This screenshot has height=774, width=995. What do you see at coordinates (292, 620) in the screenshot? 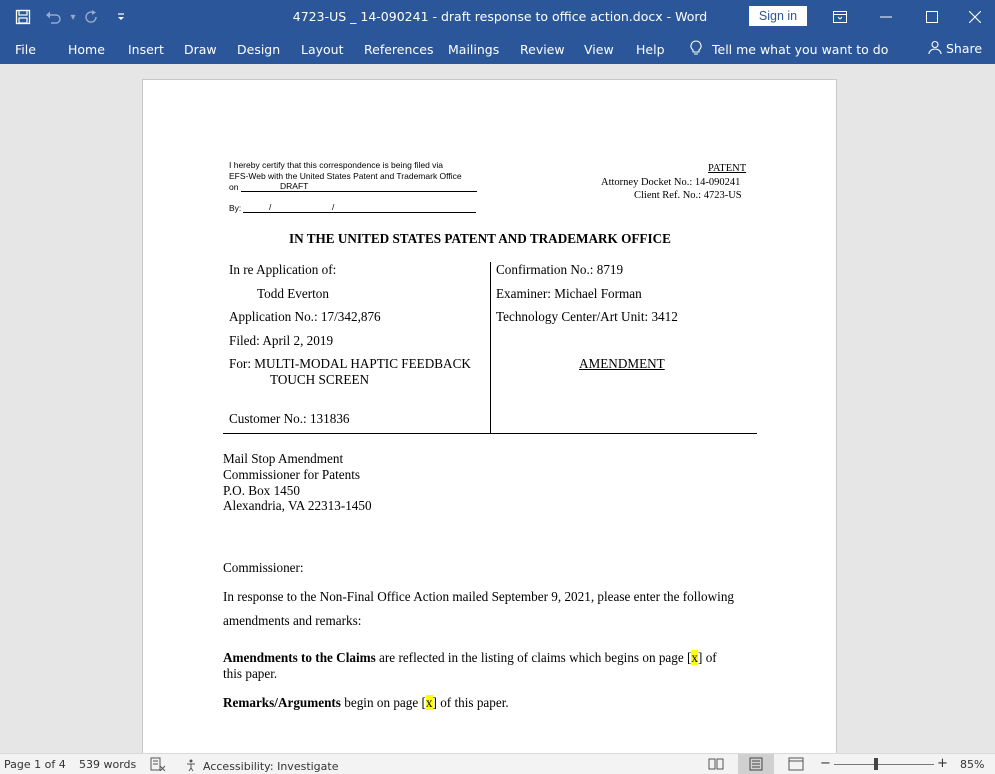
I see `response-line-2: amendments and remarks:` at bounding box center [292, 620].